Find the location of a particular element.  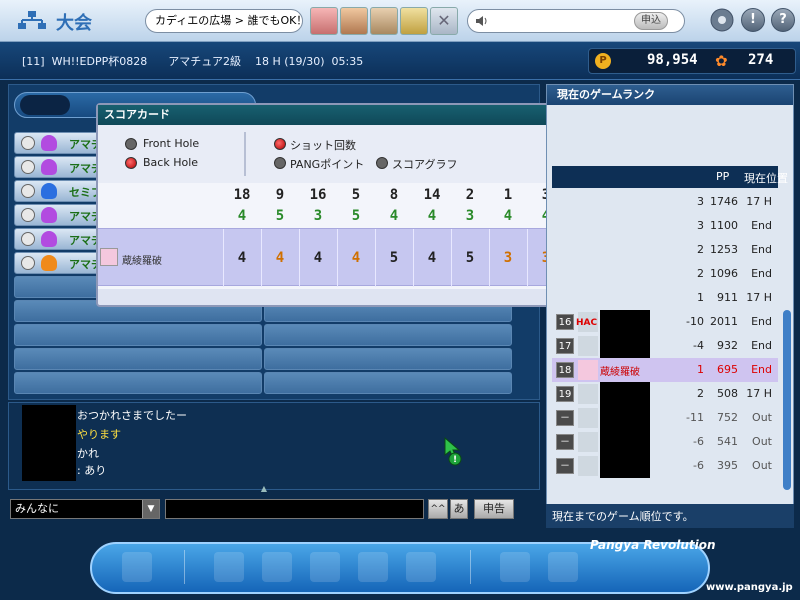

ime-button: あ is located at coordinates (459, 509).